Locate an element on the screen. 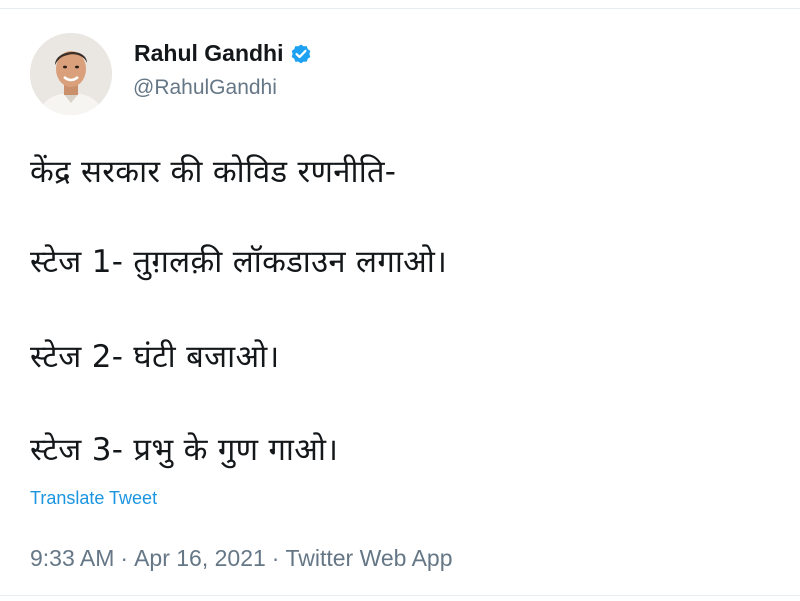 This screenshot has width=800, height=601. avatar is located at coordinates (71, 74).